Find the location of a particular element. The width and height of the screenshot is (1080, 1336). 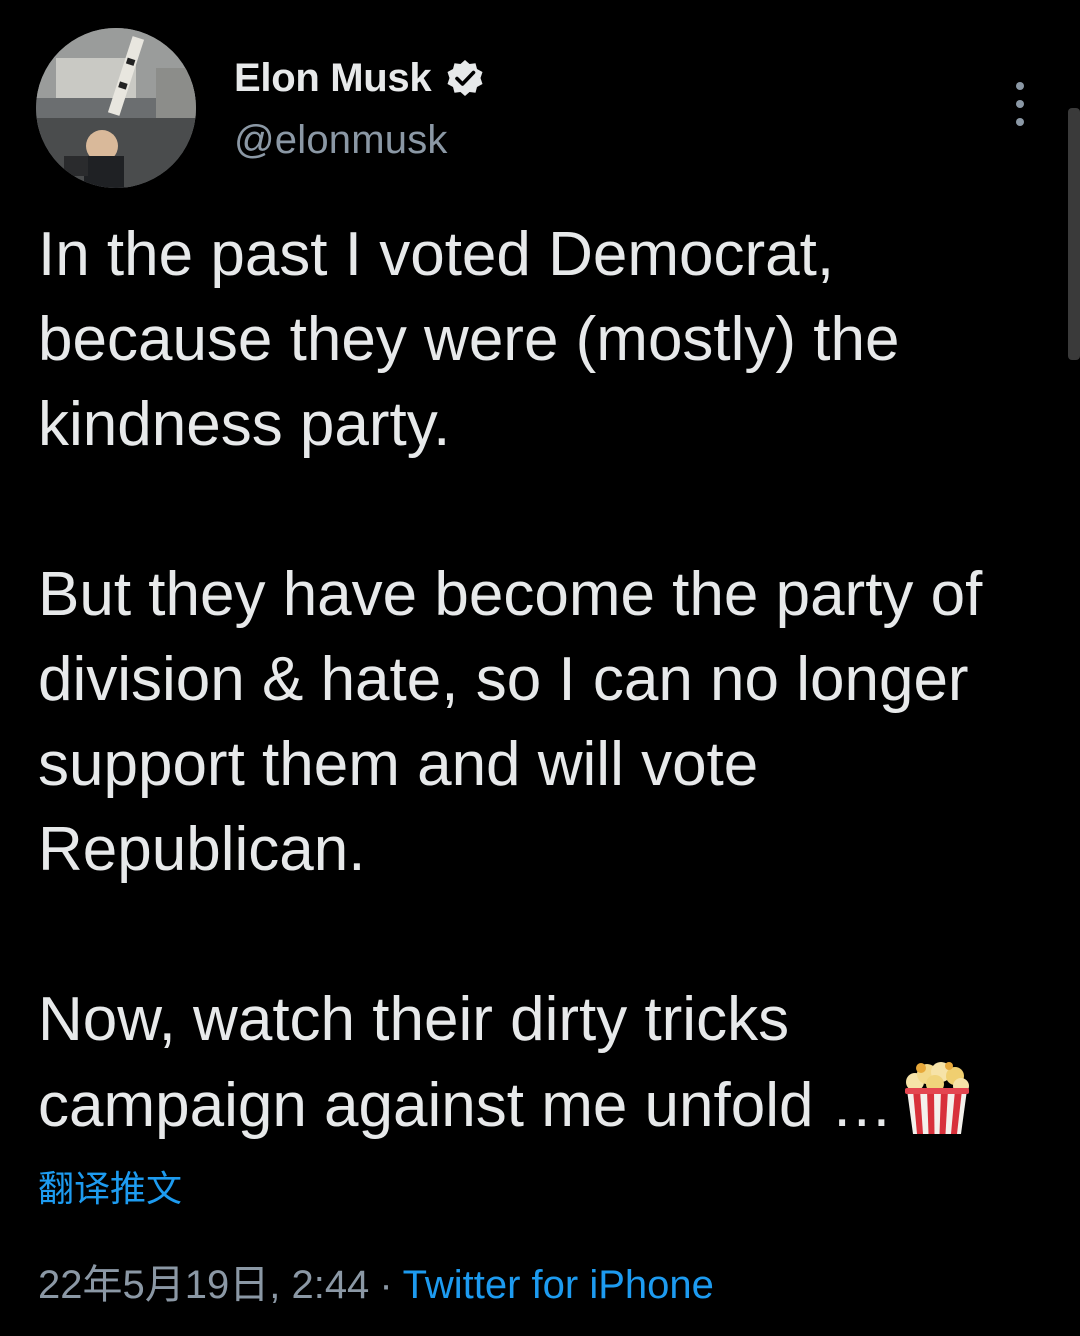

user-avatar is located at coordinates (116, 108).